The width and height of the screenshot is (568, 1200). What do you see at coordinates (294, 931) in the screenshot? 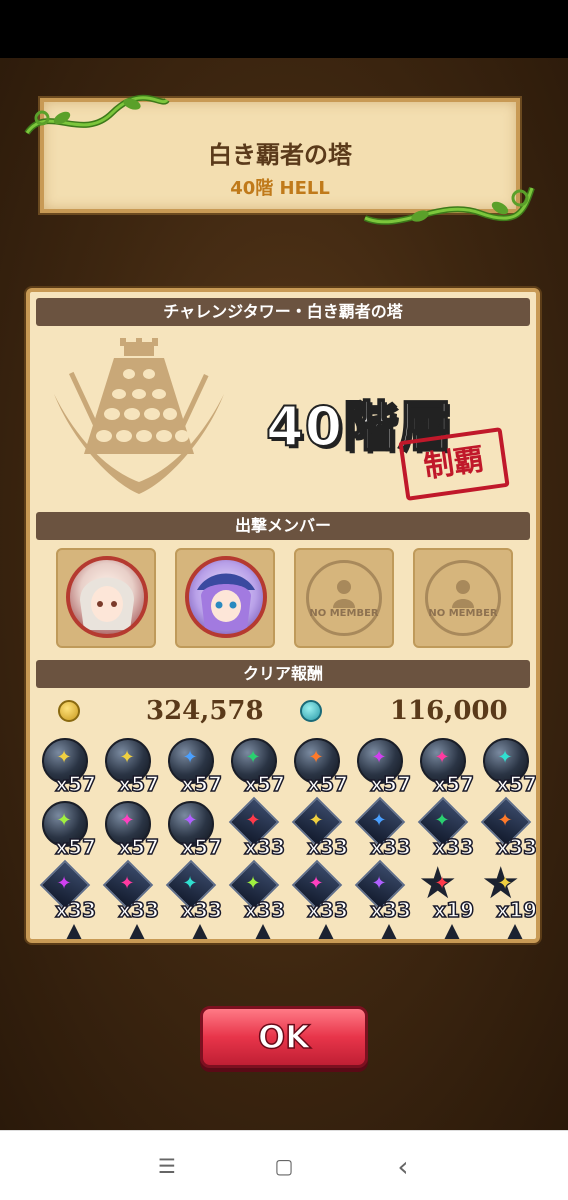
I see `partial-items-icon` at bounding box center [294, 931].